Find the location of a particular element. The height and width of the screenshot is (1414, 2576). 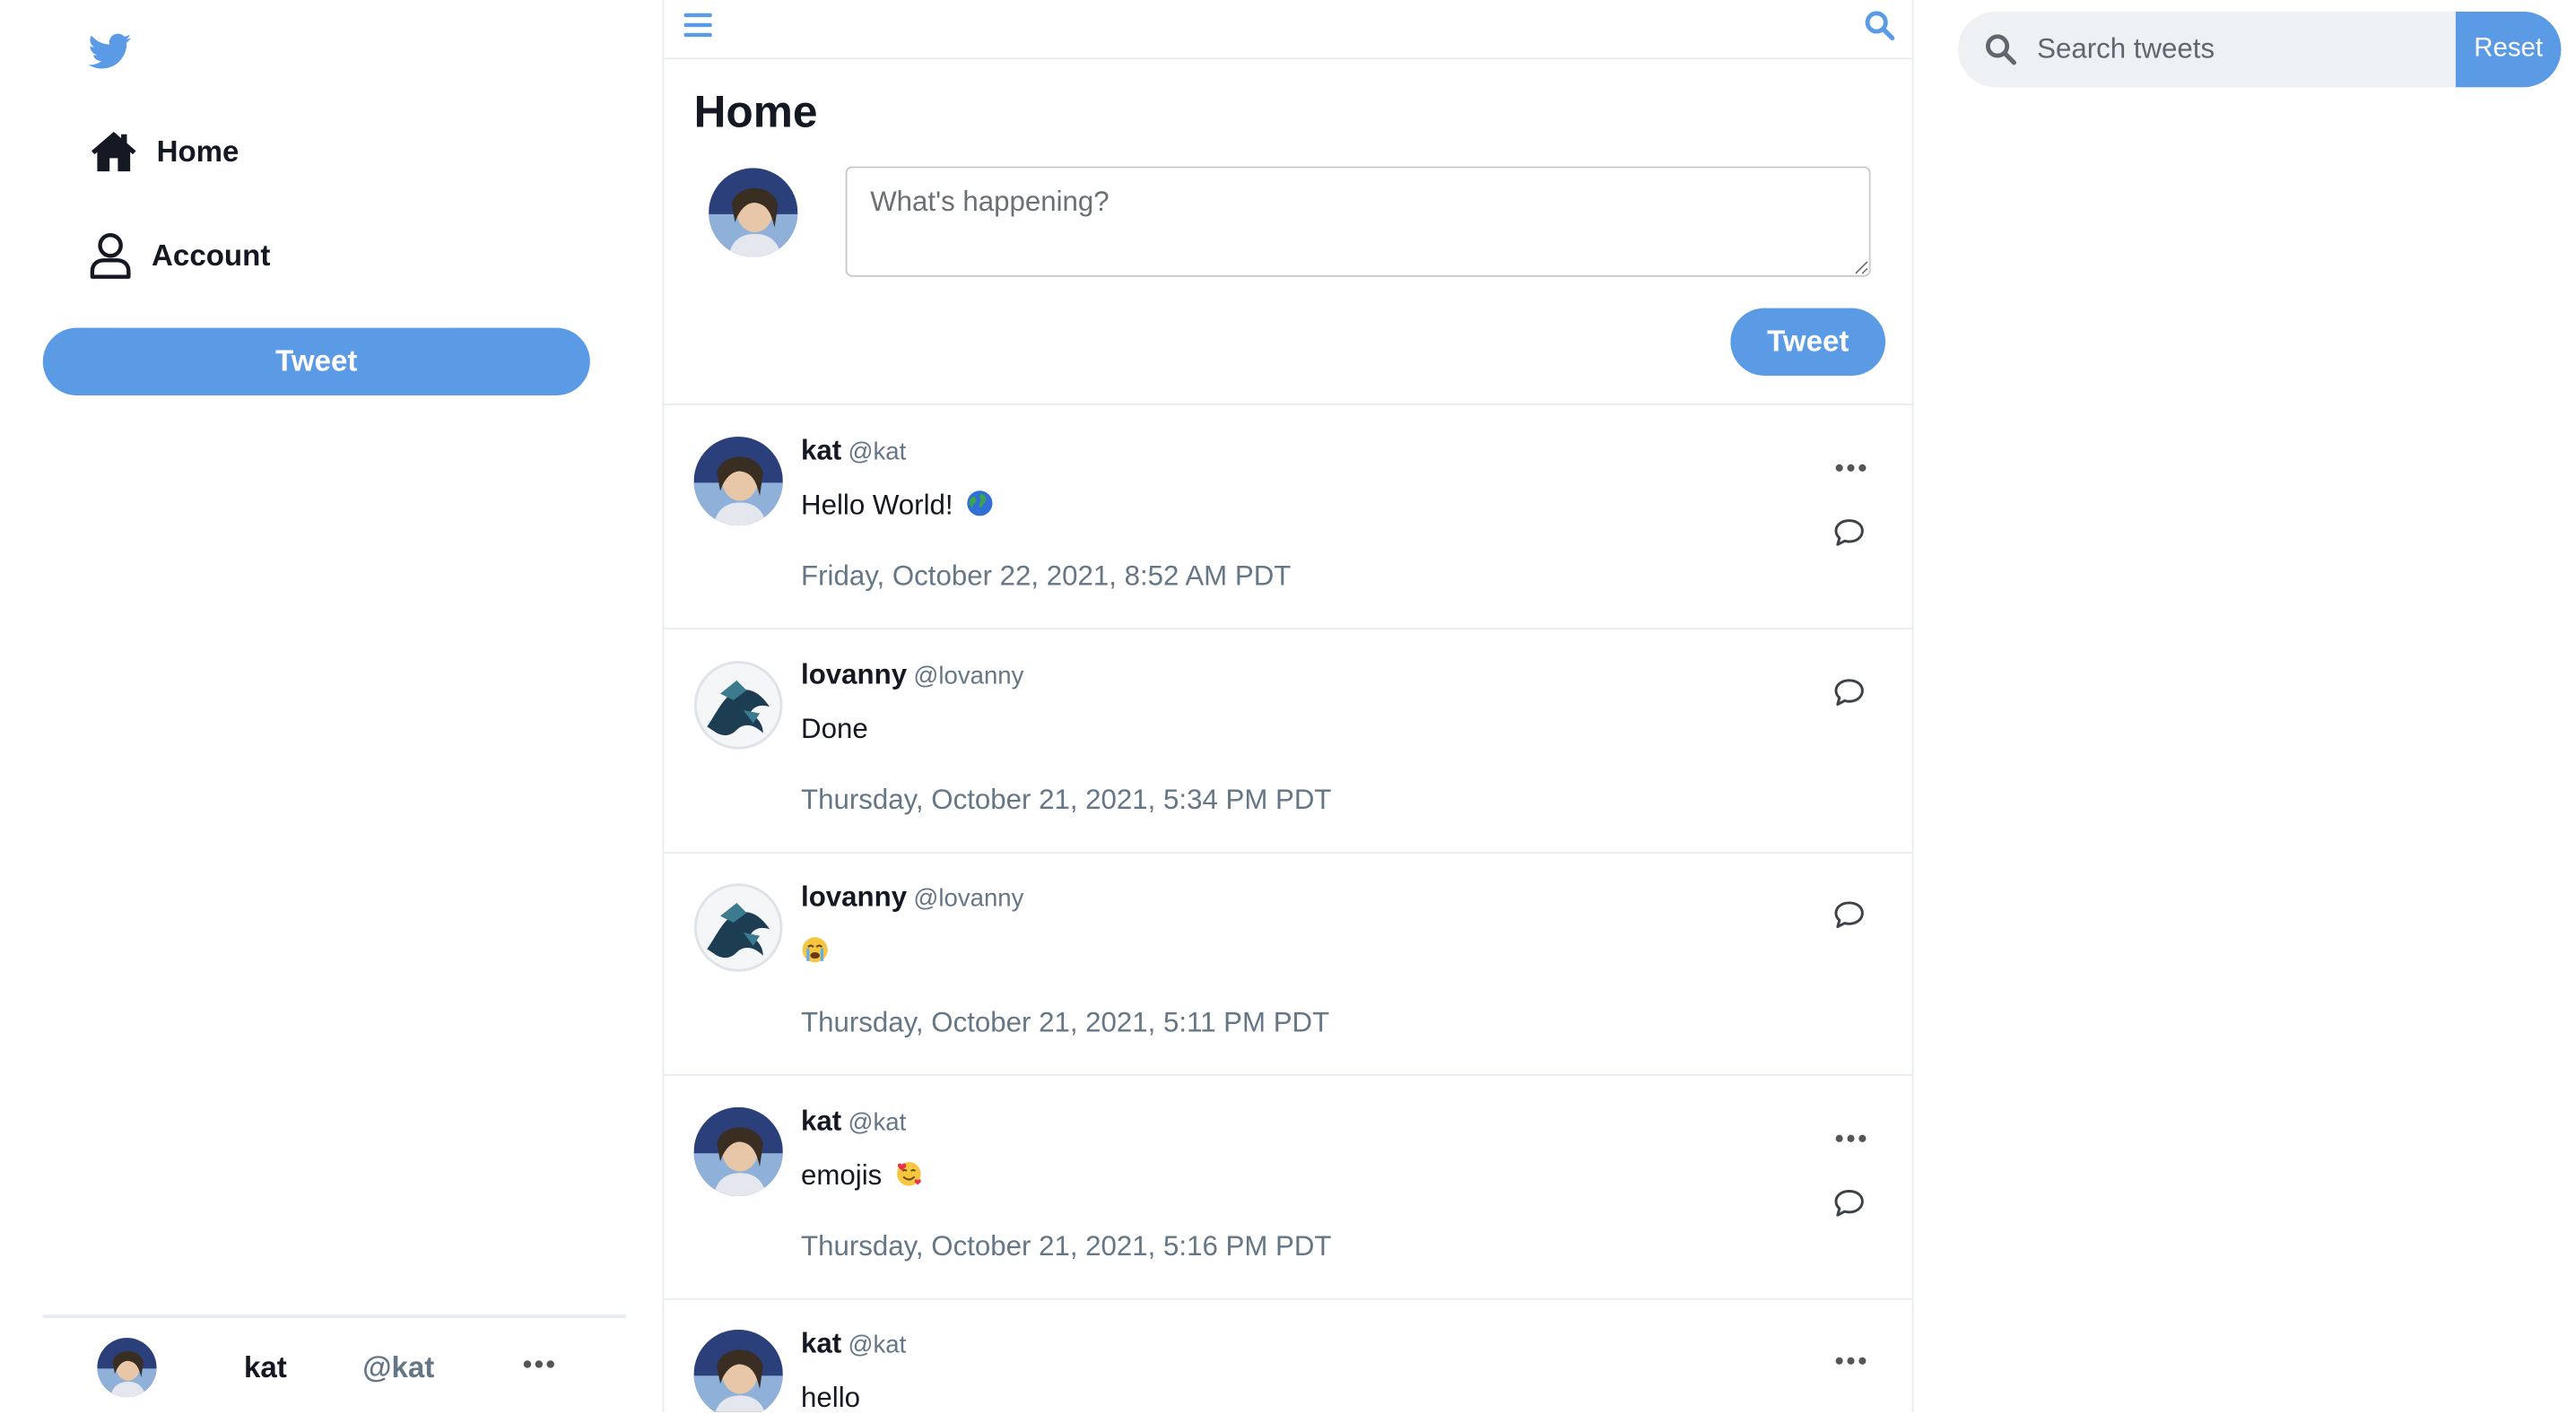

crying-face-emoji is located at coordinates (815, 950).